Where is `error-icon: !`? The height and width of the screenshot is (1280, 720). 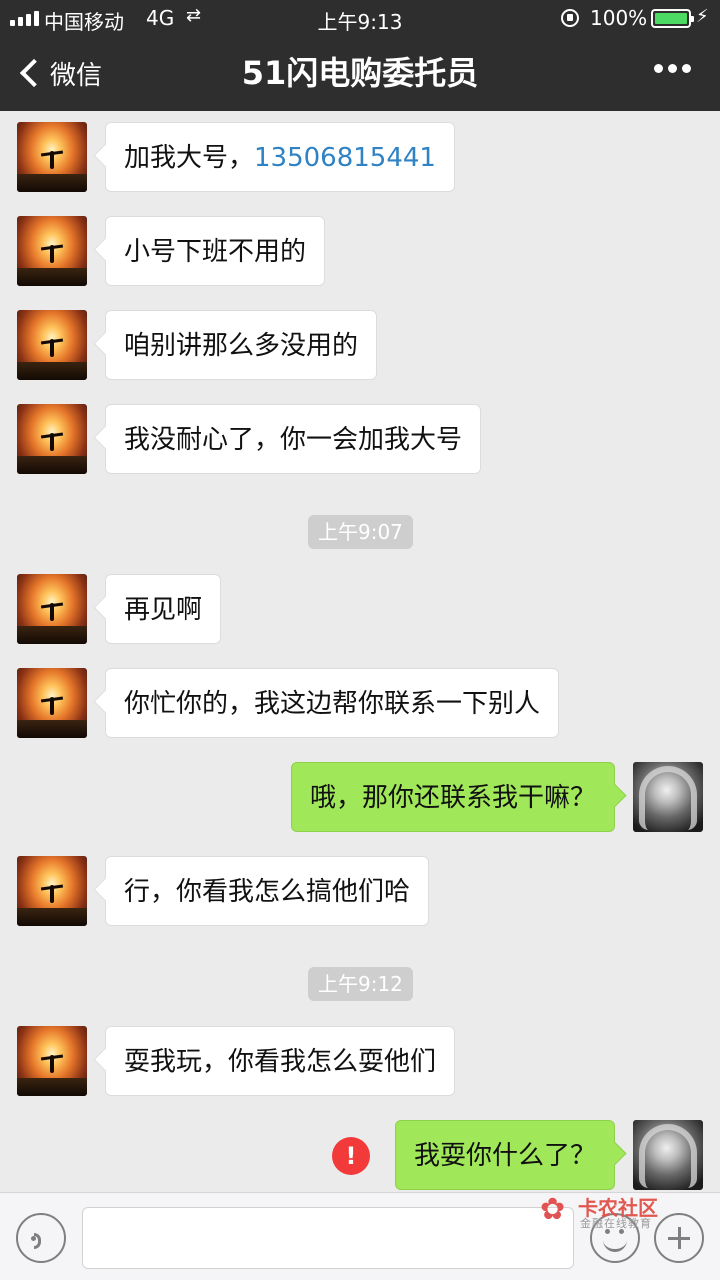 error-icon: ! is located at coordinates (351, 1156).